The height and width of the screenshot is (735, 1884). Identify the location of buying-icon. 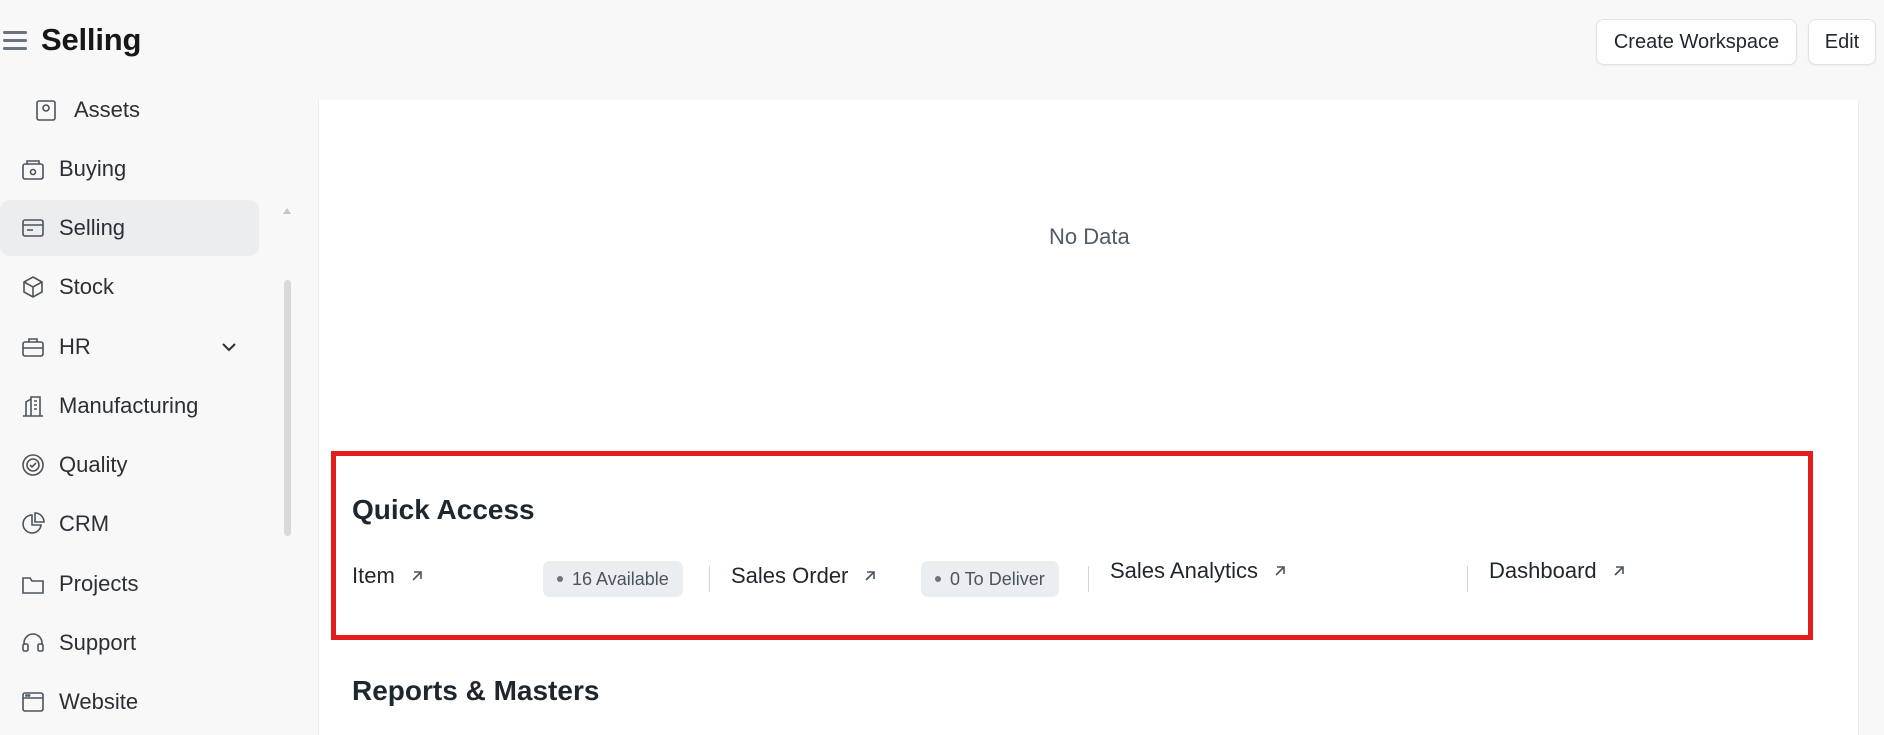
(33, 169).